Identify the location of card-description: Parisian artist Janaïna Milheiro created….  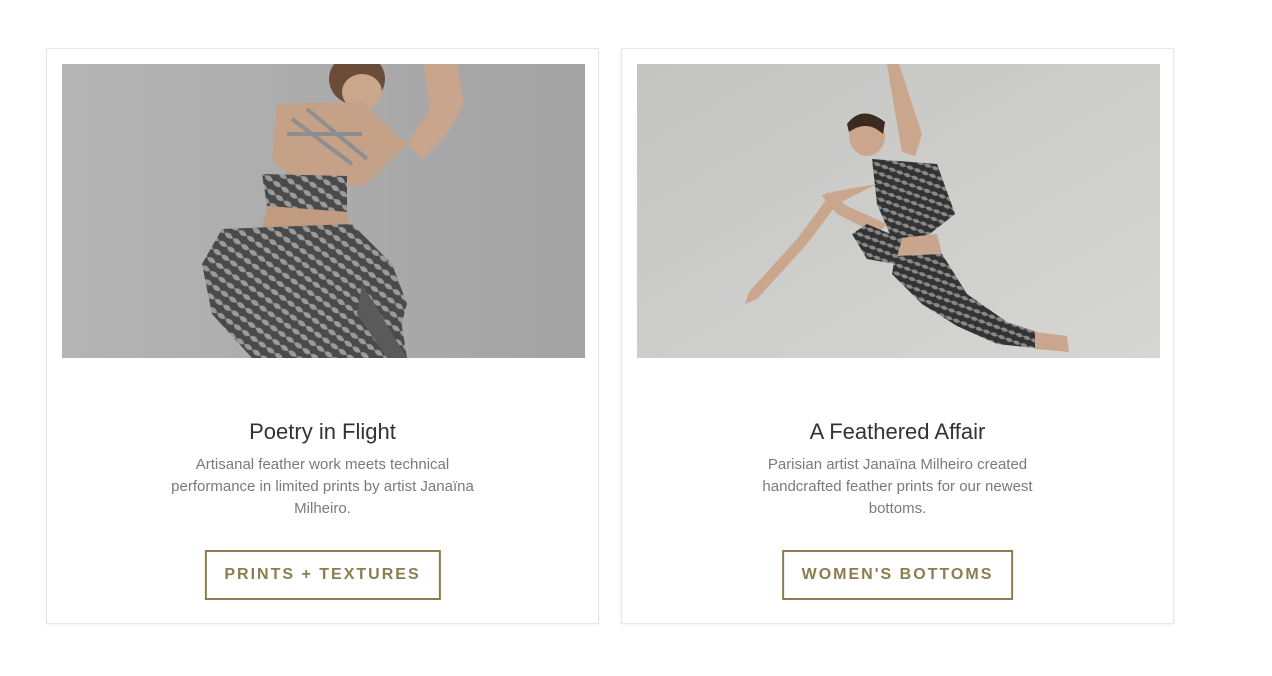
(897, 486).